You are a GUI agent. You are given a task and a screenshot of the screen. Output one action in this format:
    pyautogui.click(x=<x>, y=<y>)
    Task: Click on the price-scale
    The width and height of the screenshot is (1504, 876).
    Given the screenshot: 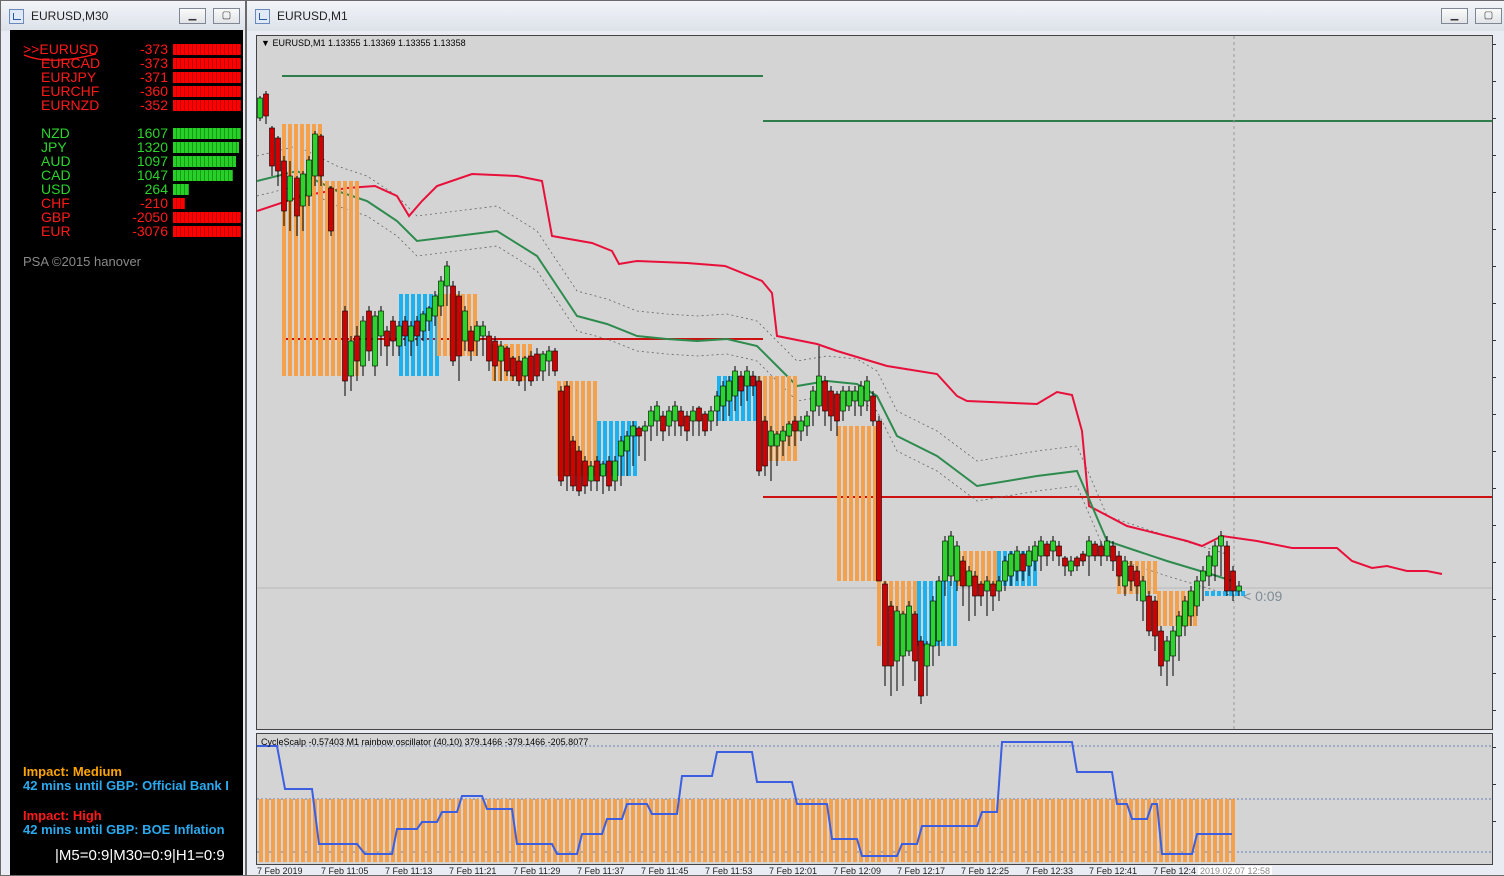 What is the action you would take?
    pyautogui.click(x=1498, y=450)
    